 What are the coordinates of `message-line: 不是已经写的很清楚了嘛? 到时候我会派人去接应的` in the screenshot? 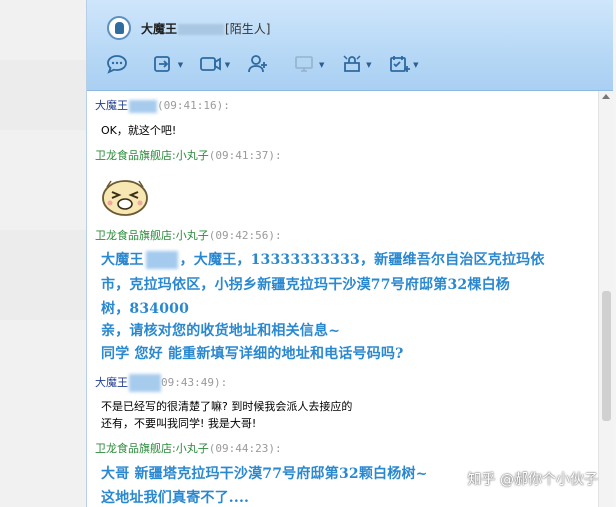 It's located at (227, 406).